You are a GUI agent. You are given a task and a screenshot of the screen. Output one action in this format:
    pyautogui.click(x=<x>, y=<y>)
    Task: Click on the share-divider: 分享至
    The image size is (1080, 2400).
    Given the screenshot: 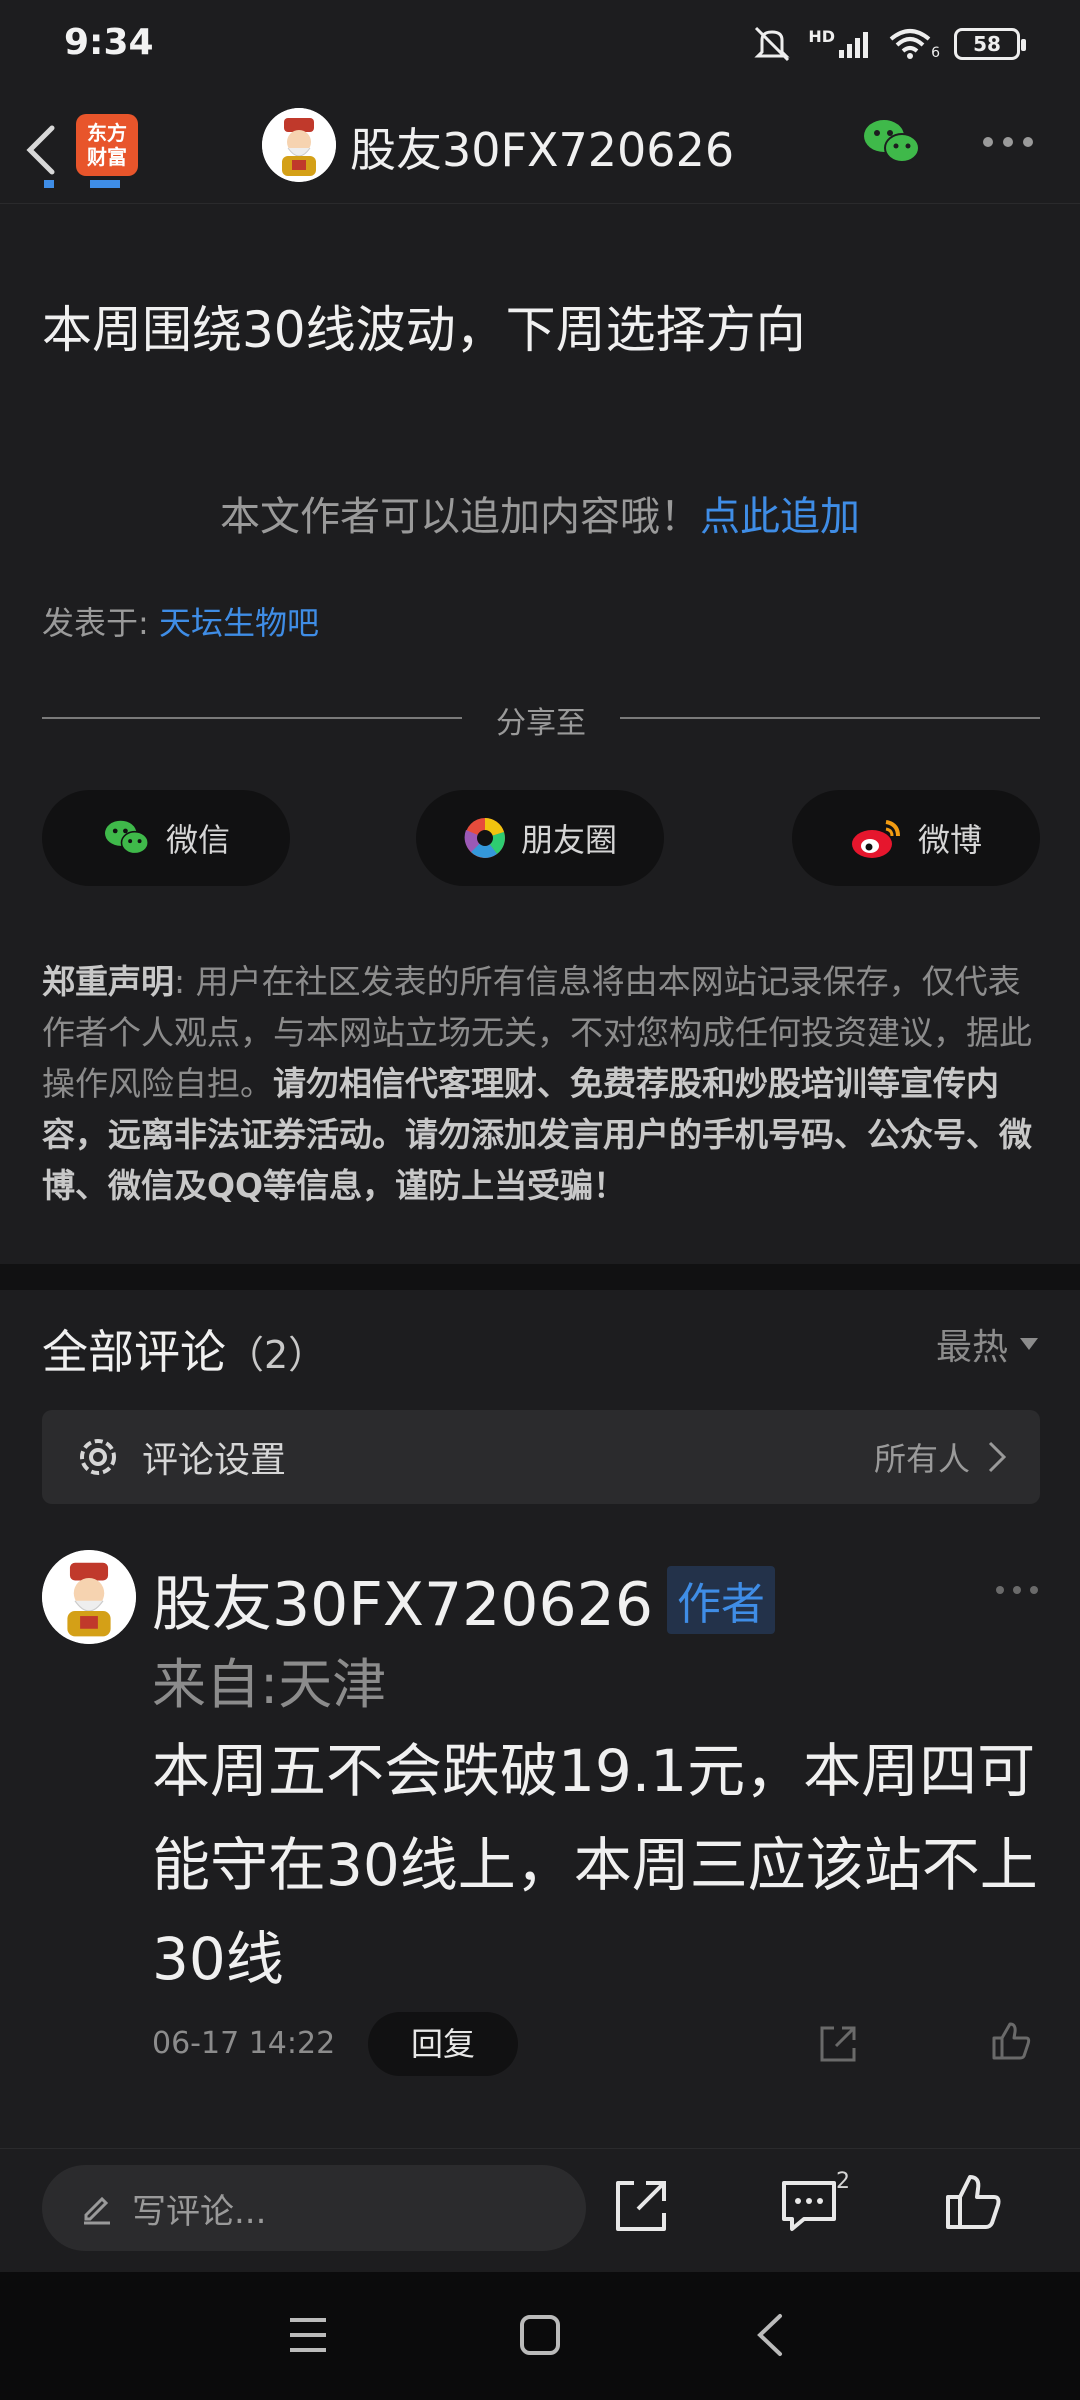 What is the action you would take?
    pyautogui.click(x=541, y=719)
    